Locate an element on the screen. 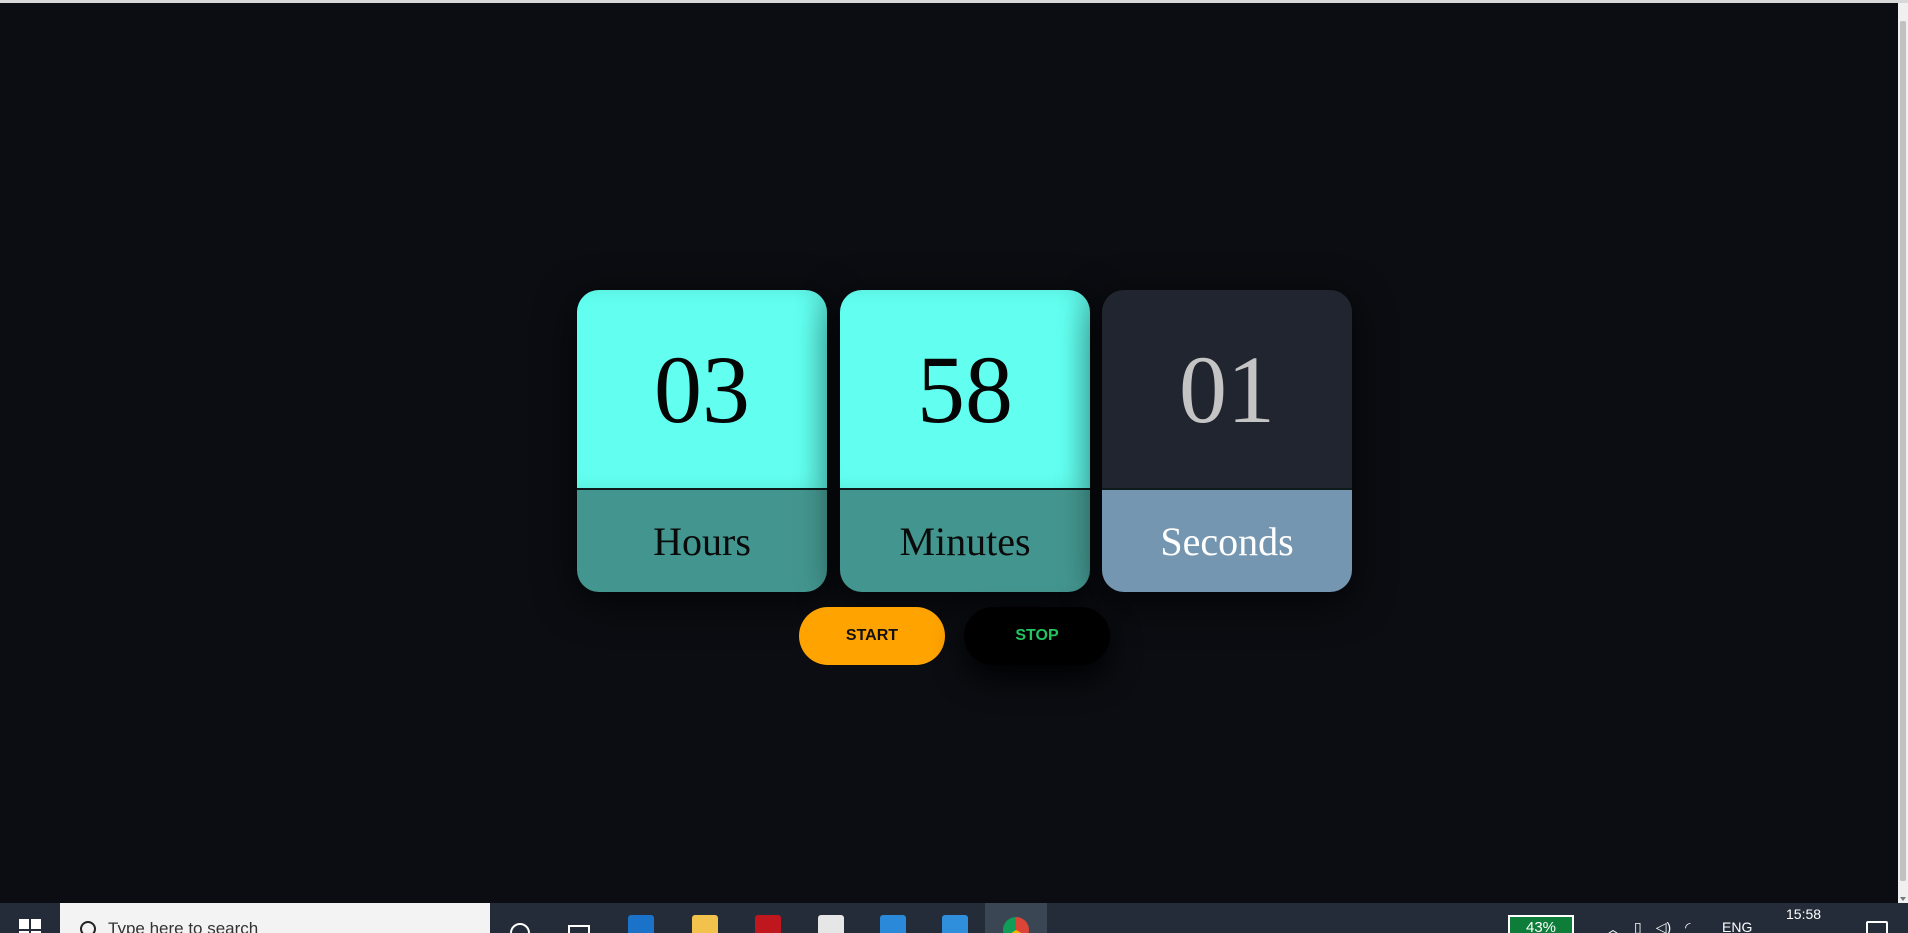  scroll-down-icon is located at coordinates (1903, 899).